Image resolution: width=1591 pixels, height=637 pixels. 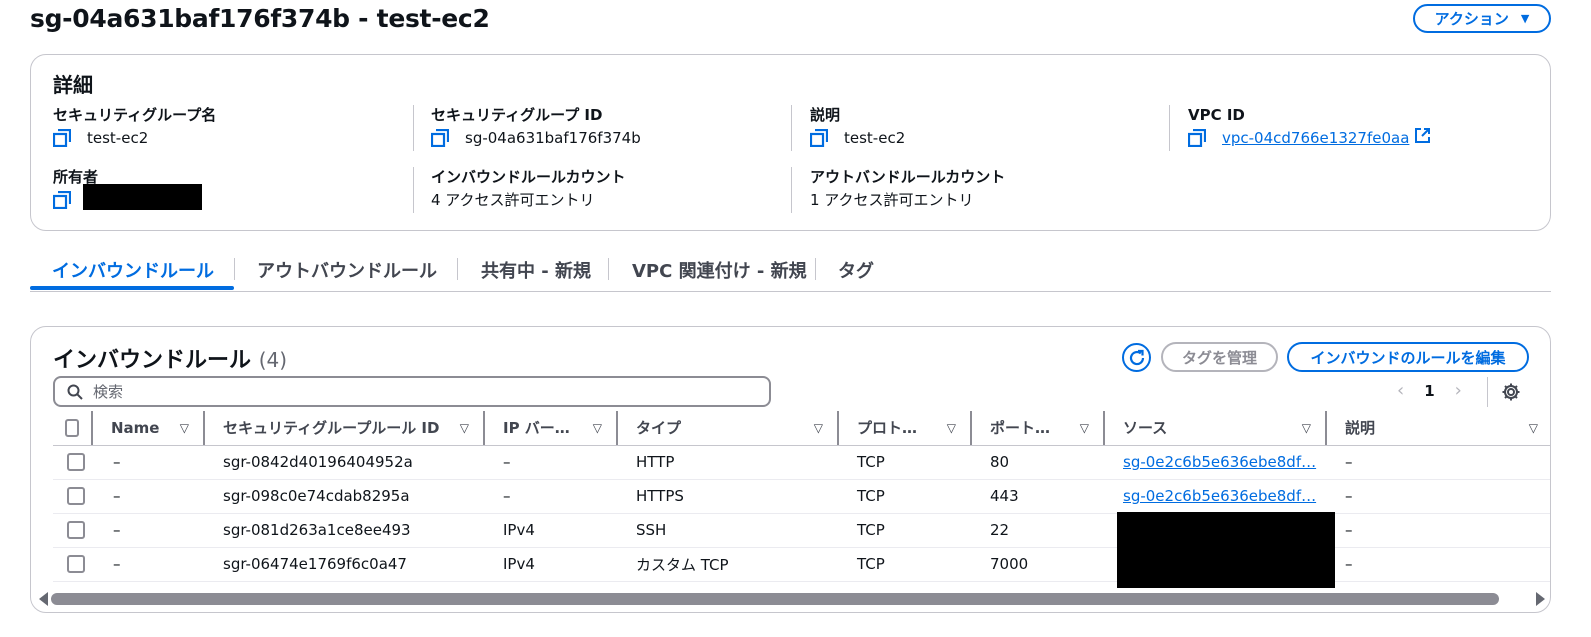 I want to click on field-value: sg-04a631baf176f374b, so click(x=553, y=138).